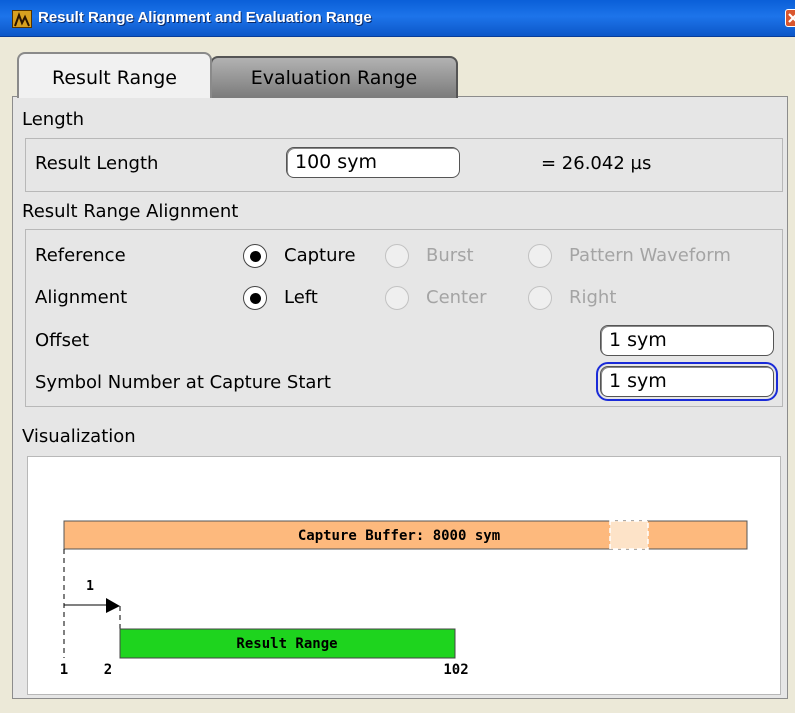 The height and width of the screenshot is (713, 795). What do you see at coordinates (456, 297) in the screenshot?
I see `alignment-center-label: Center` at bounding box center [456, 297].